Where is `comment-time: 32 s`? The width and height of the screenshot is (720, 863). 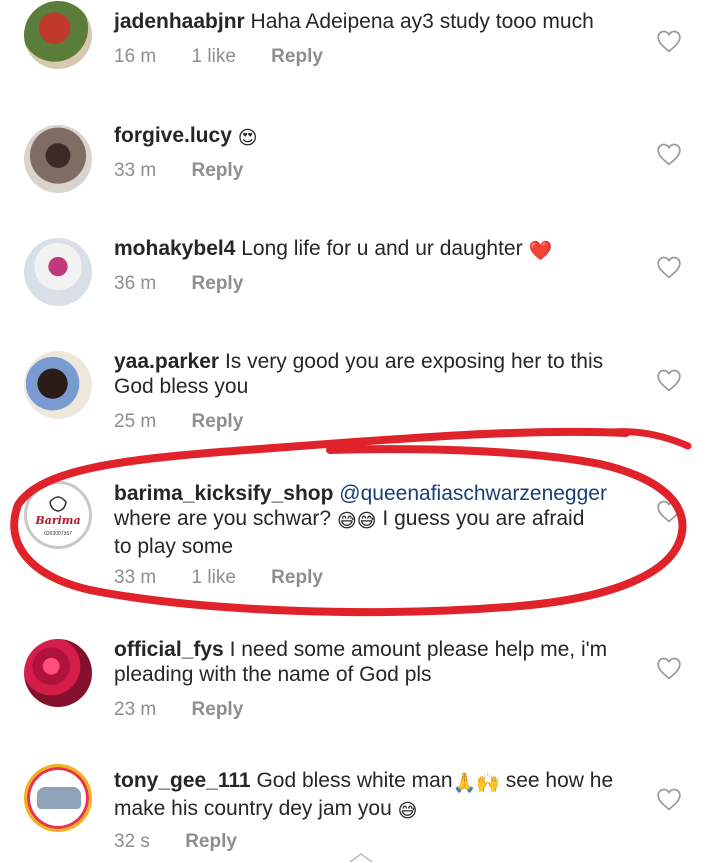
comment-time: 32 s is located at coordinates (132, 841).